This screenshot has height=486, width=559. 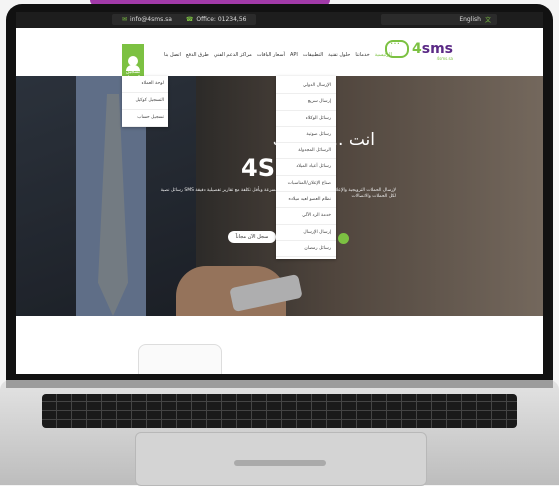 What do you see at coordinates (313, 55) in the screenshot?
I see `nav-item: التطبيقات` at bounding box center [313, 55].